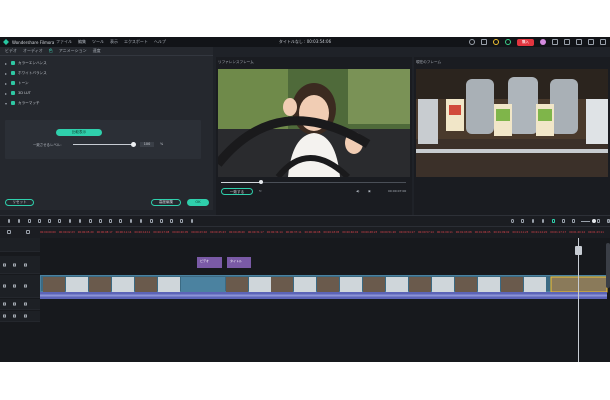 The height and width of the screenshot is (400, 610). What do you see at coordinates (151, 221) in the screenshot?
I see `keyframe-icon` at bounding box center [151, 221].